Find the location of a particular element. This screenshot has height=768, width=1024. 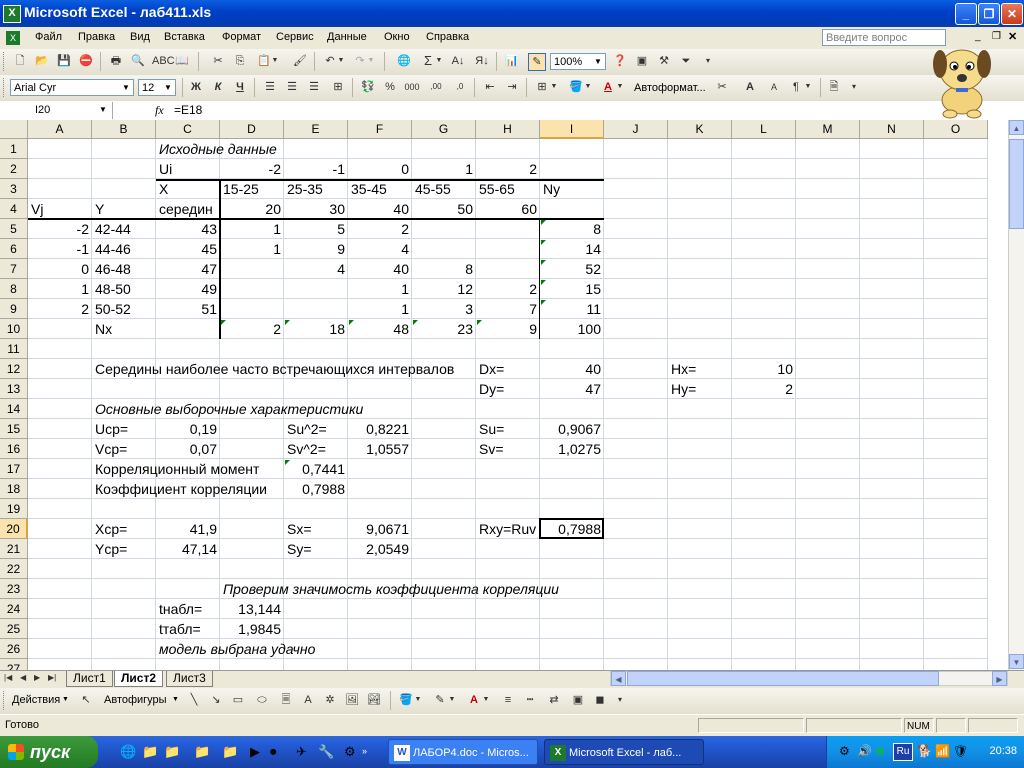

redo-icon: ↷ is located at coordinates (360, 61).